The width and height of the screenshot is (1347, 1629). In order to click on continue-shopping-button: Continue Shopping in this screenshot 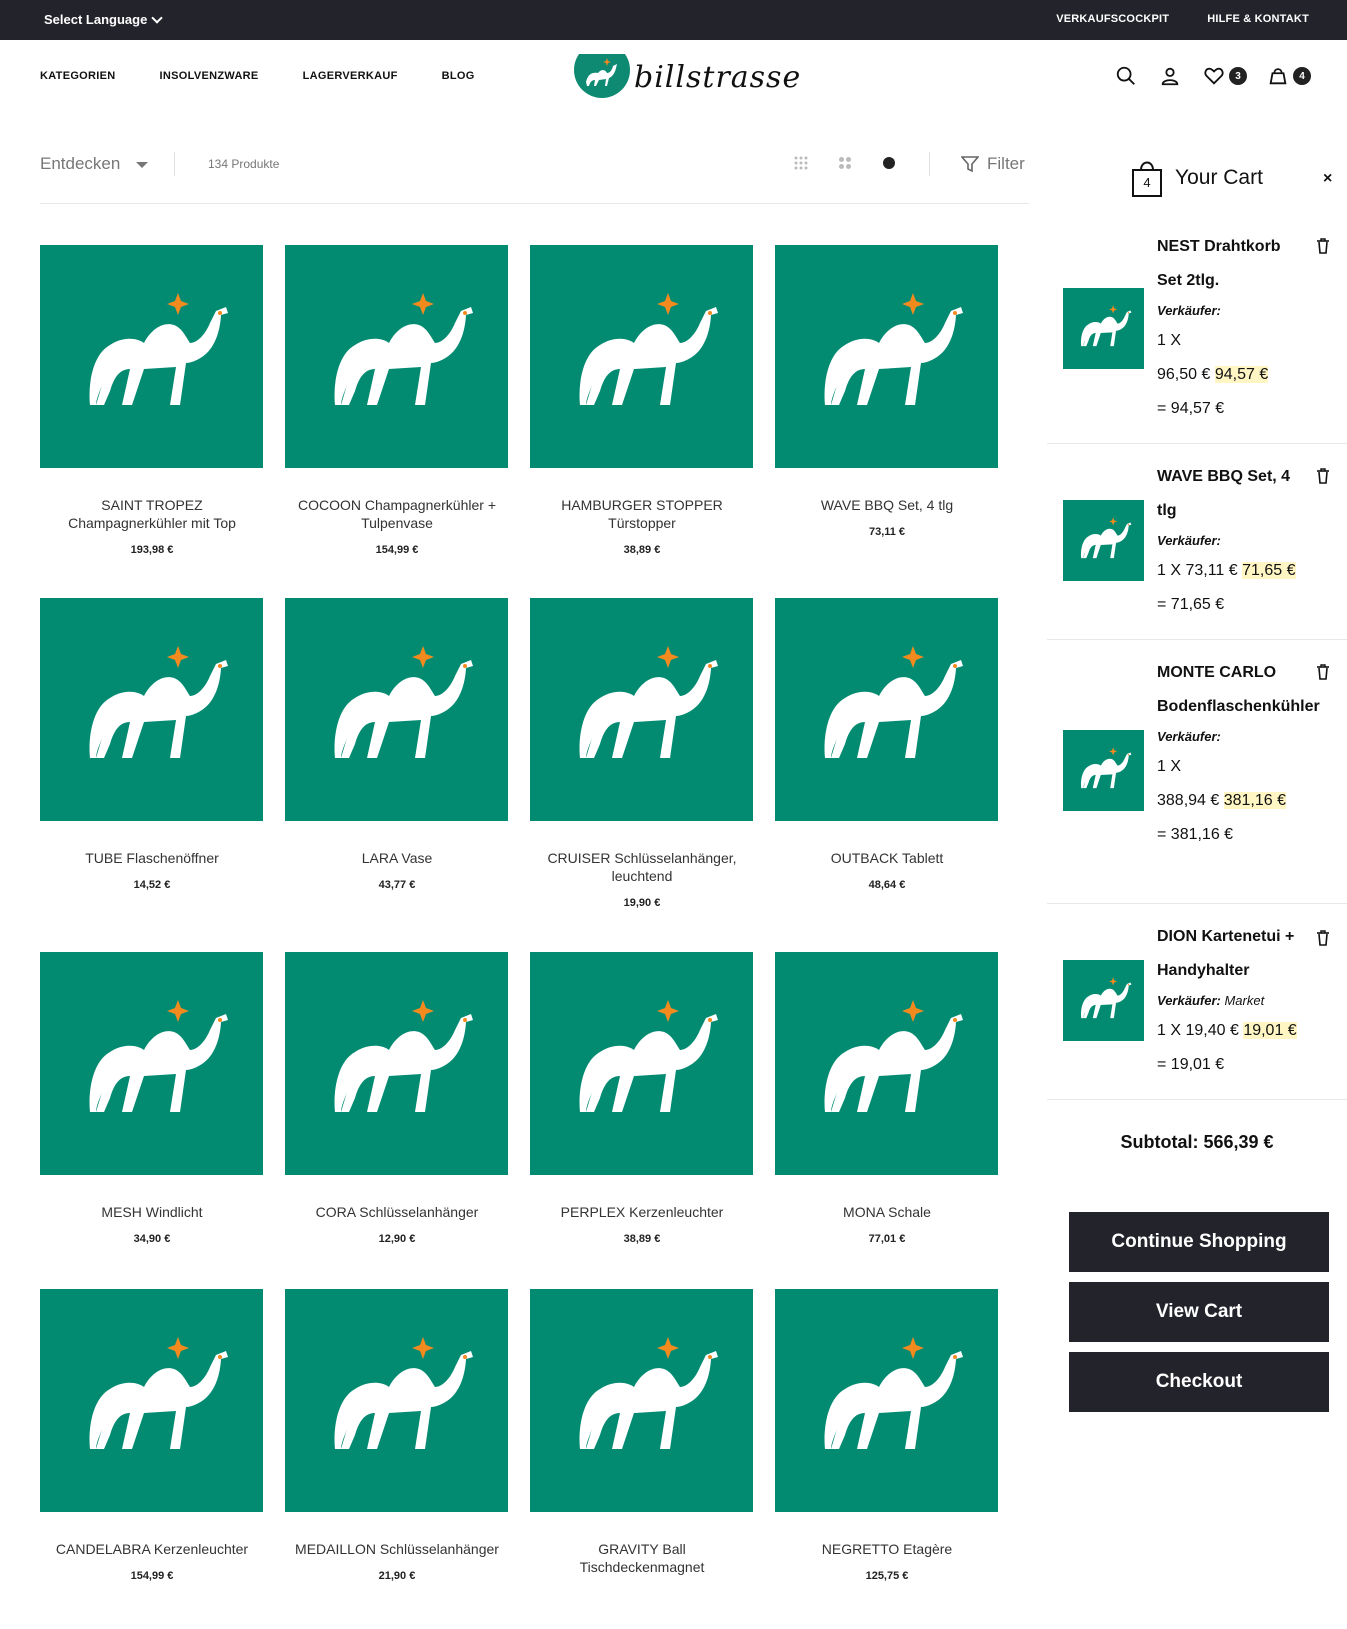, I will do `click(1199, 1242)`.